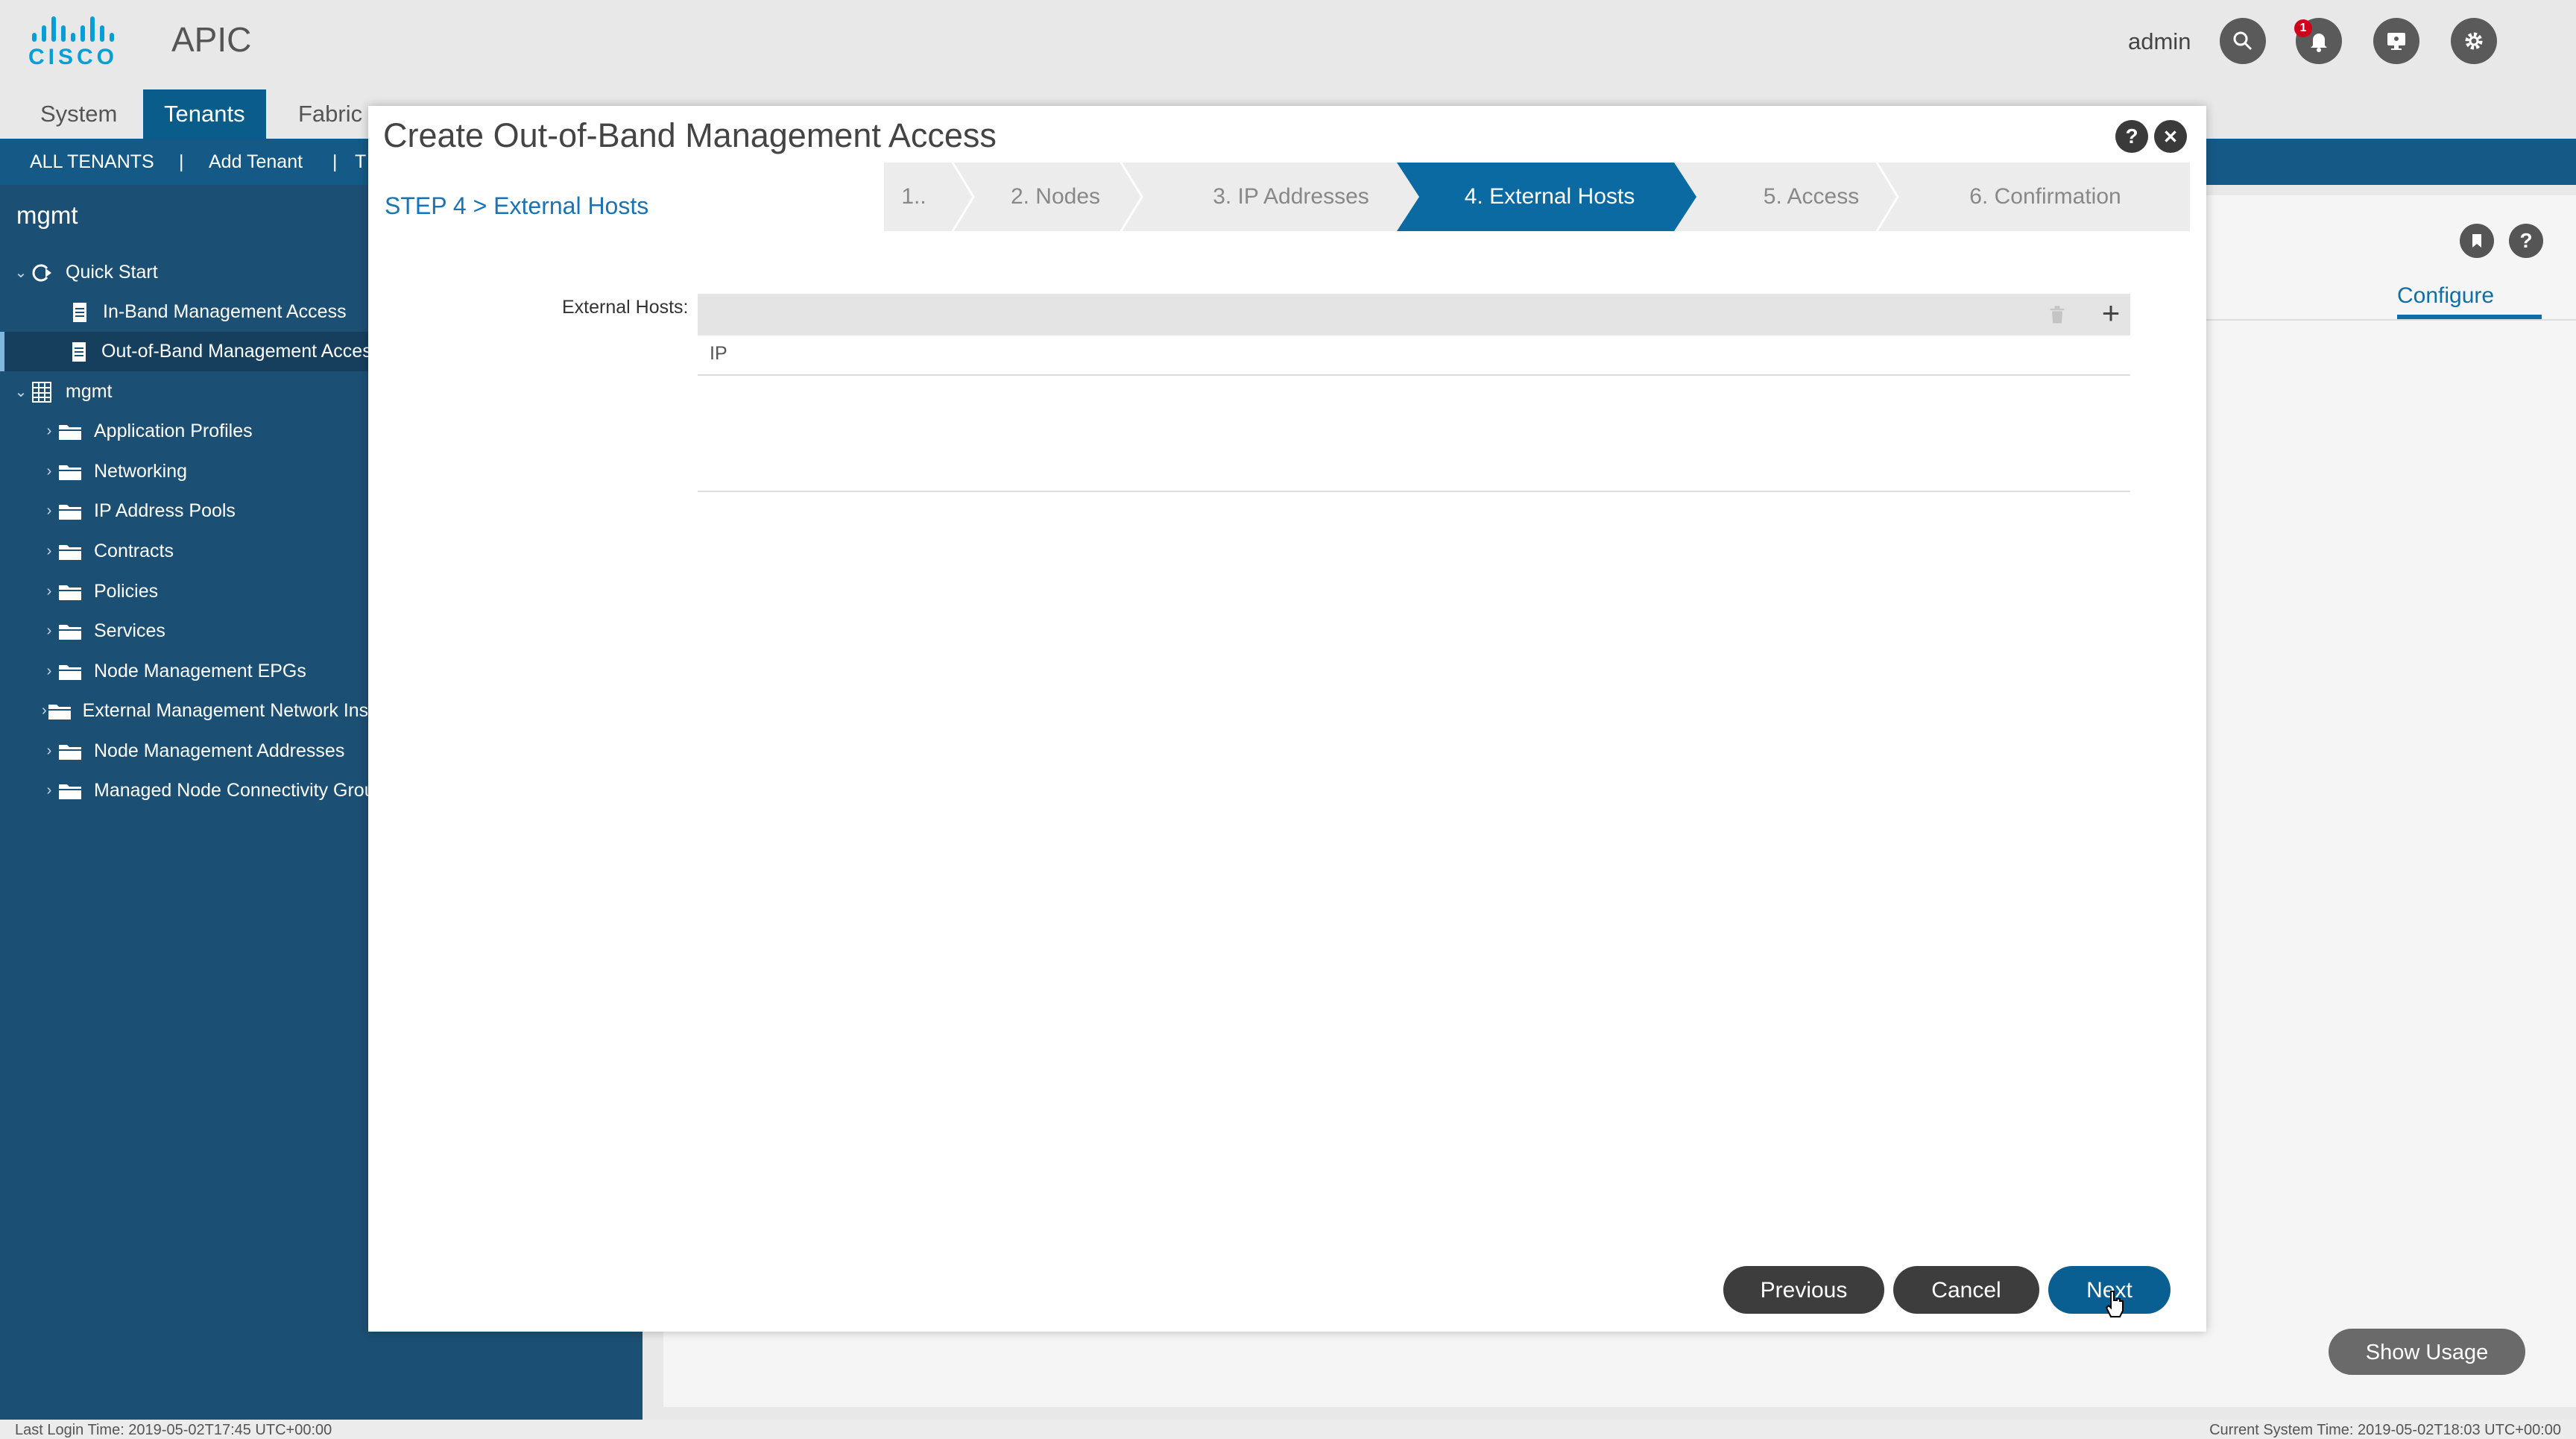  What do you see at coordinates (126, 591) in the screenshot?
I see `tree-item-label: Policies` at bounding box center [126, 591].